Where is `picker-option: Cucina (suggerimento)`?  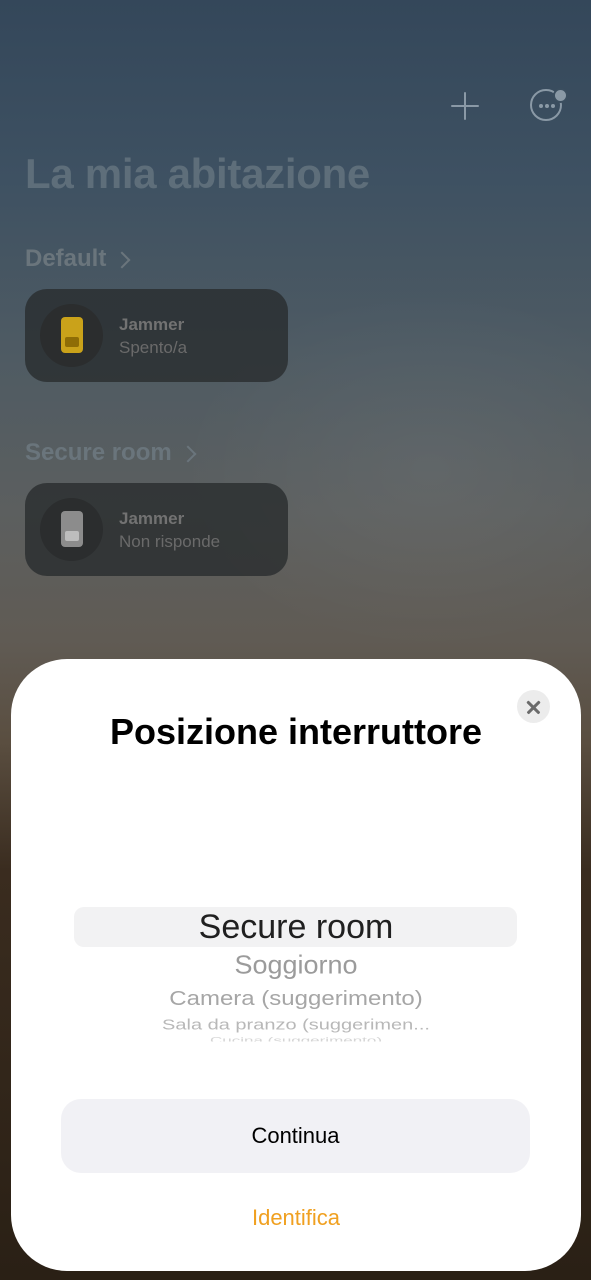
picker-option: Cucina (suggerimento) is located at coordinates (296, 1039).